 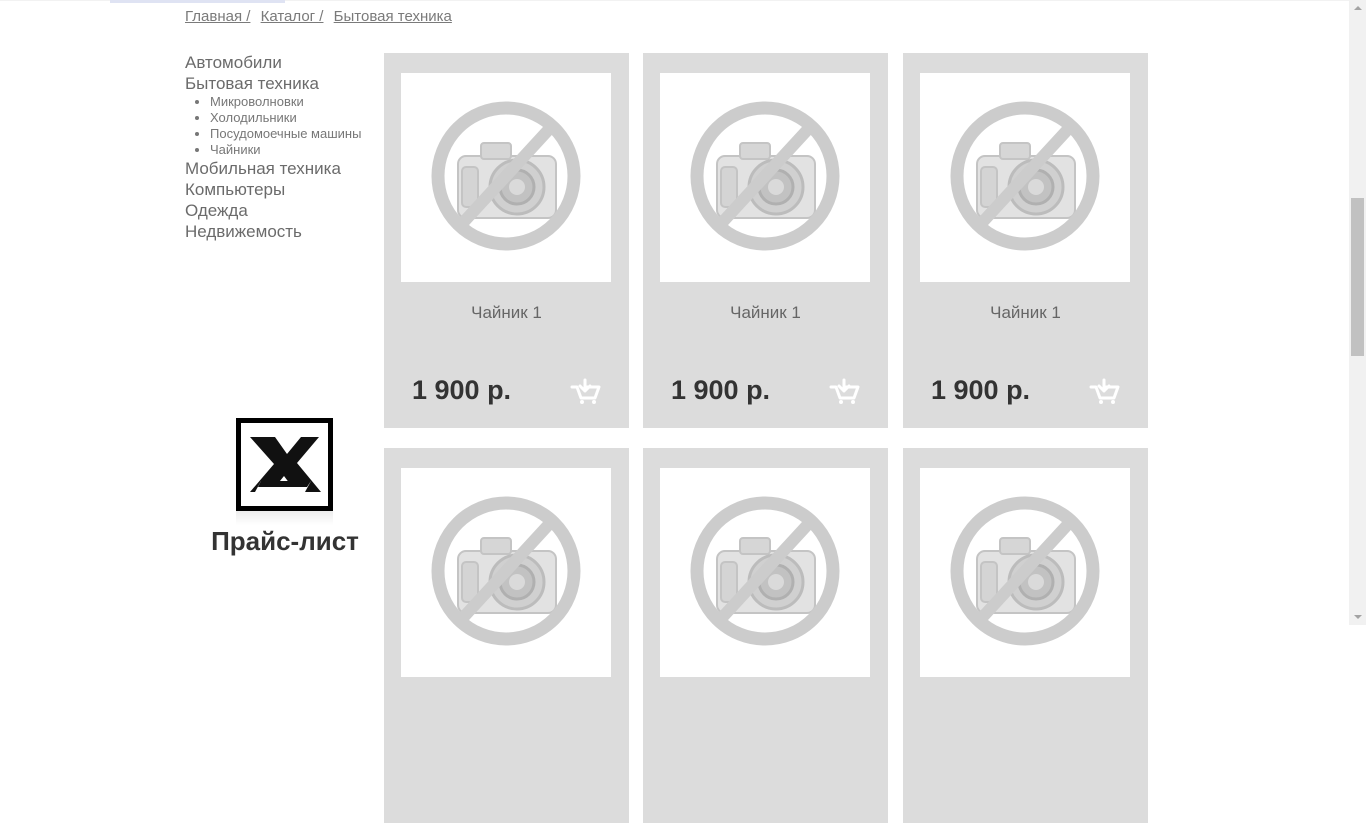 I want to click on sidebar-subitem-microwaves: Микроволновки, so click(x=287, y=102).